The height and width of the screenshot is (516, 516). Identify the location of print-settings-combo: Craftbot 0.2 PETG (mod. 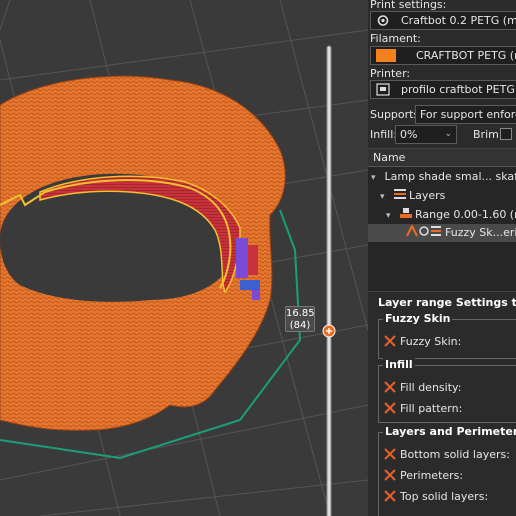
(443, 20).